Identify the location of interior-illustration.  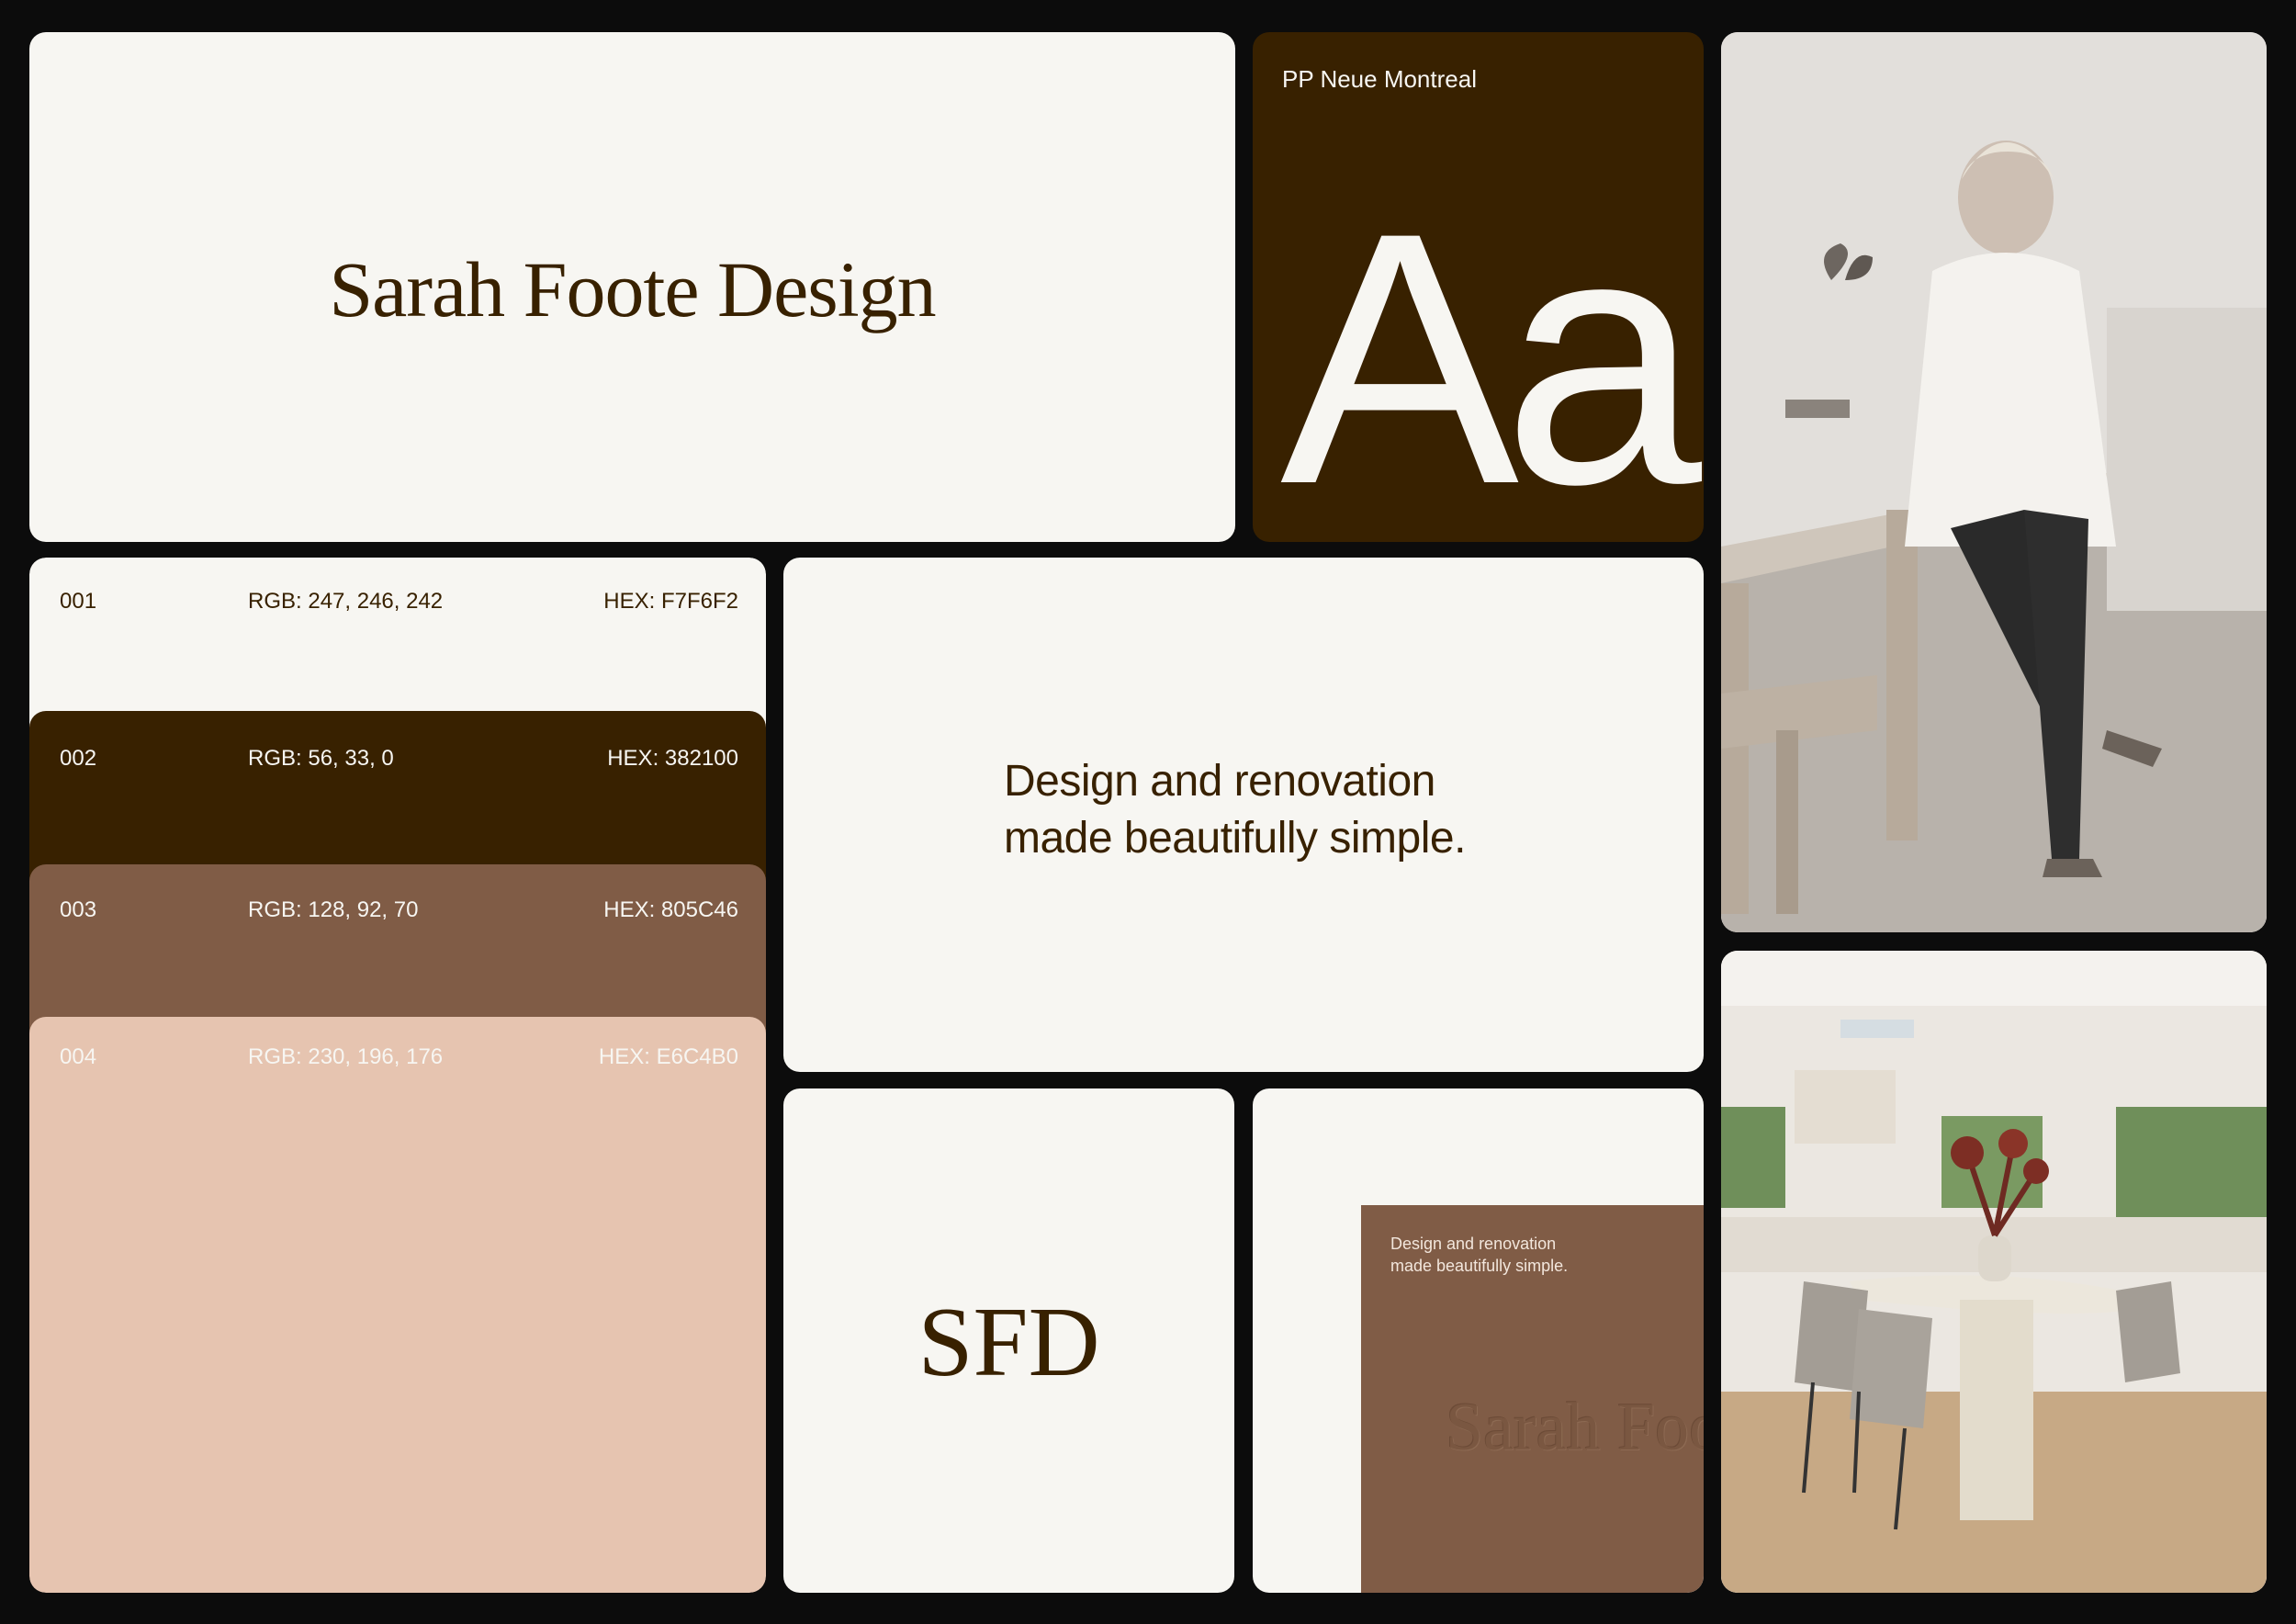
(1994, 1272).